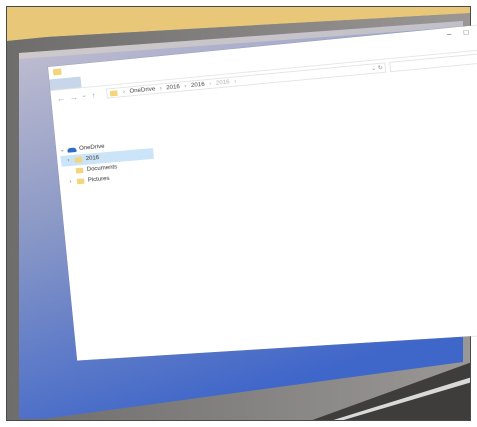  Describe the element at coordinates (142, 90) in the screenshot. I see `breadcrumb-onedrive: OneDrive` at that location.